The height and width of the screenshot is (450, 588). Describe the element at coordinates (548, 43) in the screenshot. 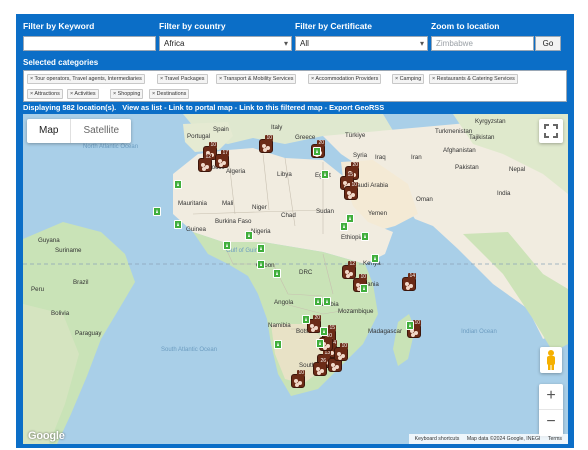

I see `go-button: Go` at that location.